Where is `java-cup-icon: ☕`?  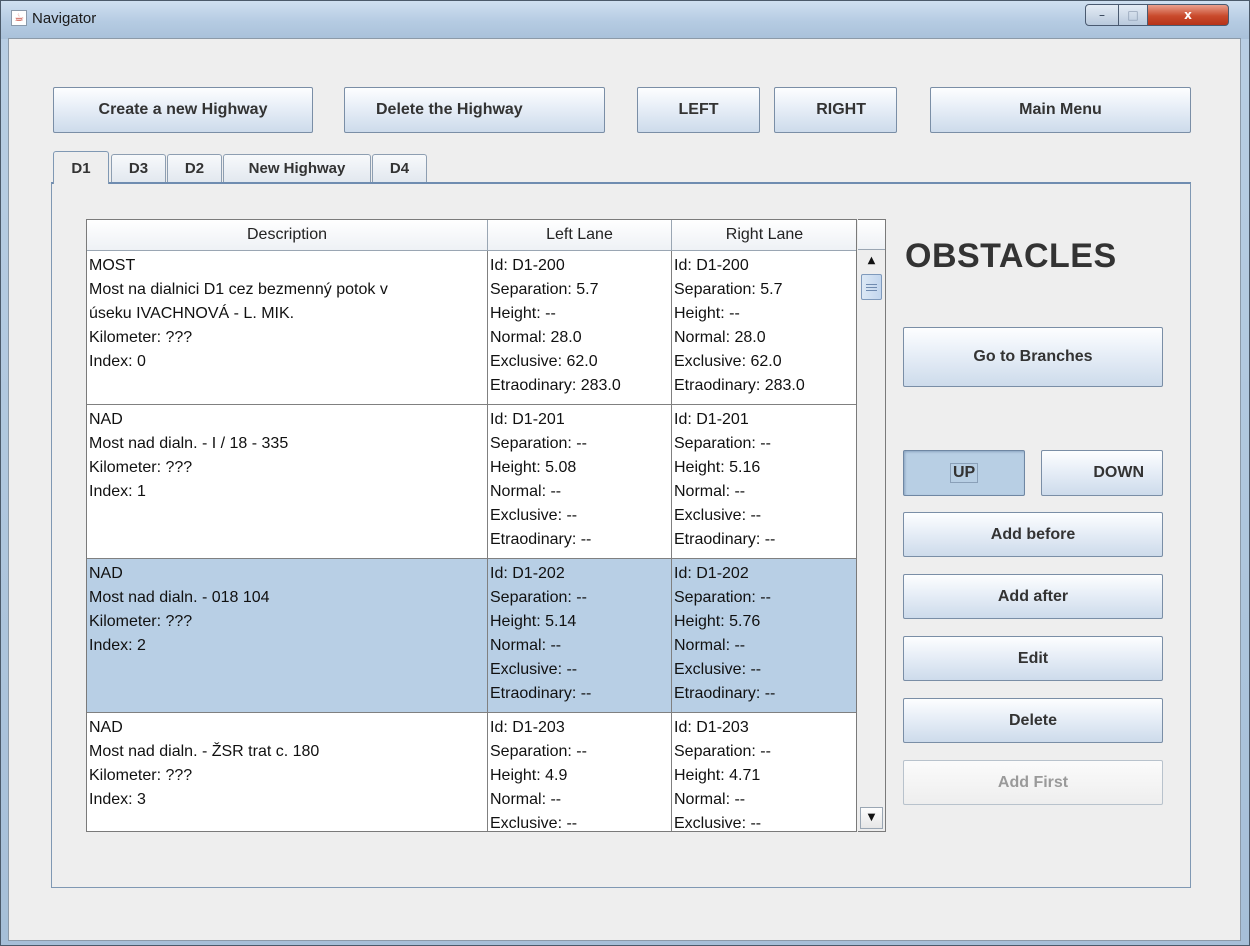
java-cup-icon: ☕ is located at coordinates (19, 18).